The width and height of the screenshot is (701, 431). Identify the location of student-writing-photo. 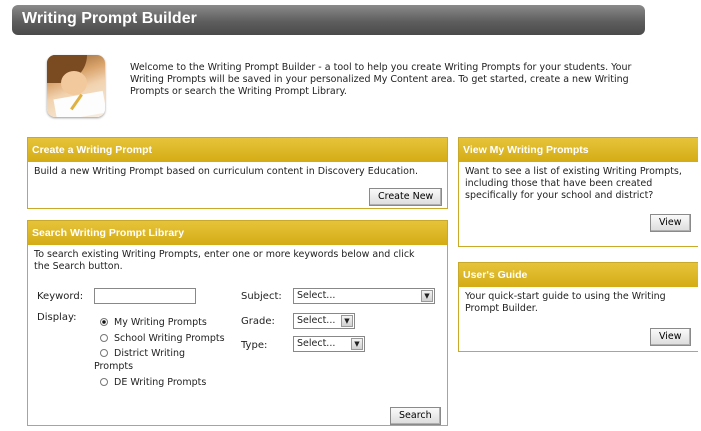
(76, 86).